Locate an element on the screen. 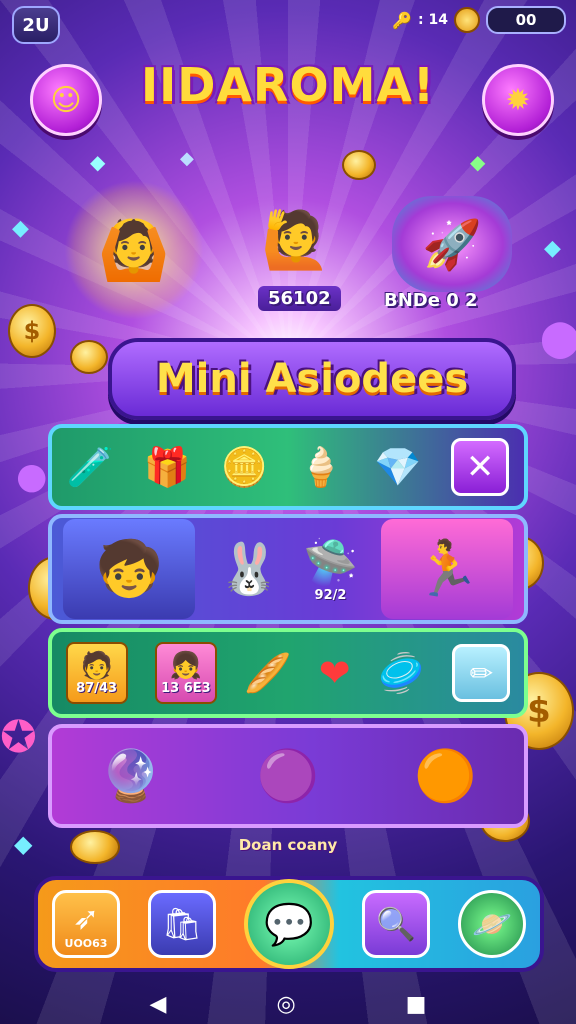  character-mini-card-1: 🧑 87/43 is located at coordinates (96, 673).